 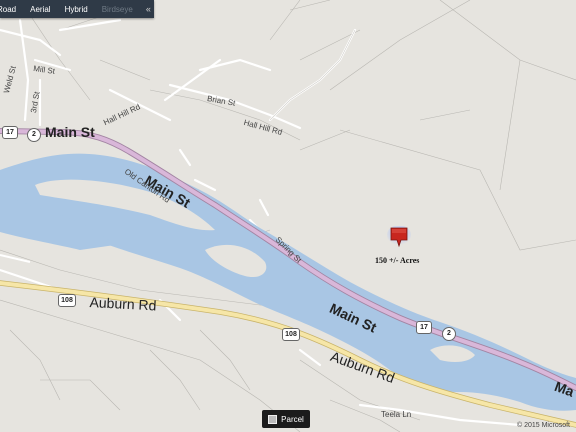 I want to click on map-type-aerial: Aerial, so click(x=40, y=9).